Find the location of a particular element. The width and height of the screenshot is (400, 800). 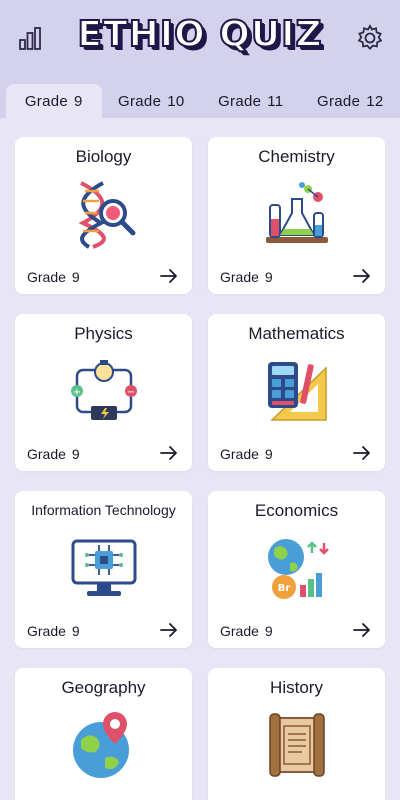

dna-magnifier-icon is located at coordinates (106, 215).